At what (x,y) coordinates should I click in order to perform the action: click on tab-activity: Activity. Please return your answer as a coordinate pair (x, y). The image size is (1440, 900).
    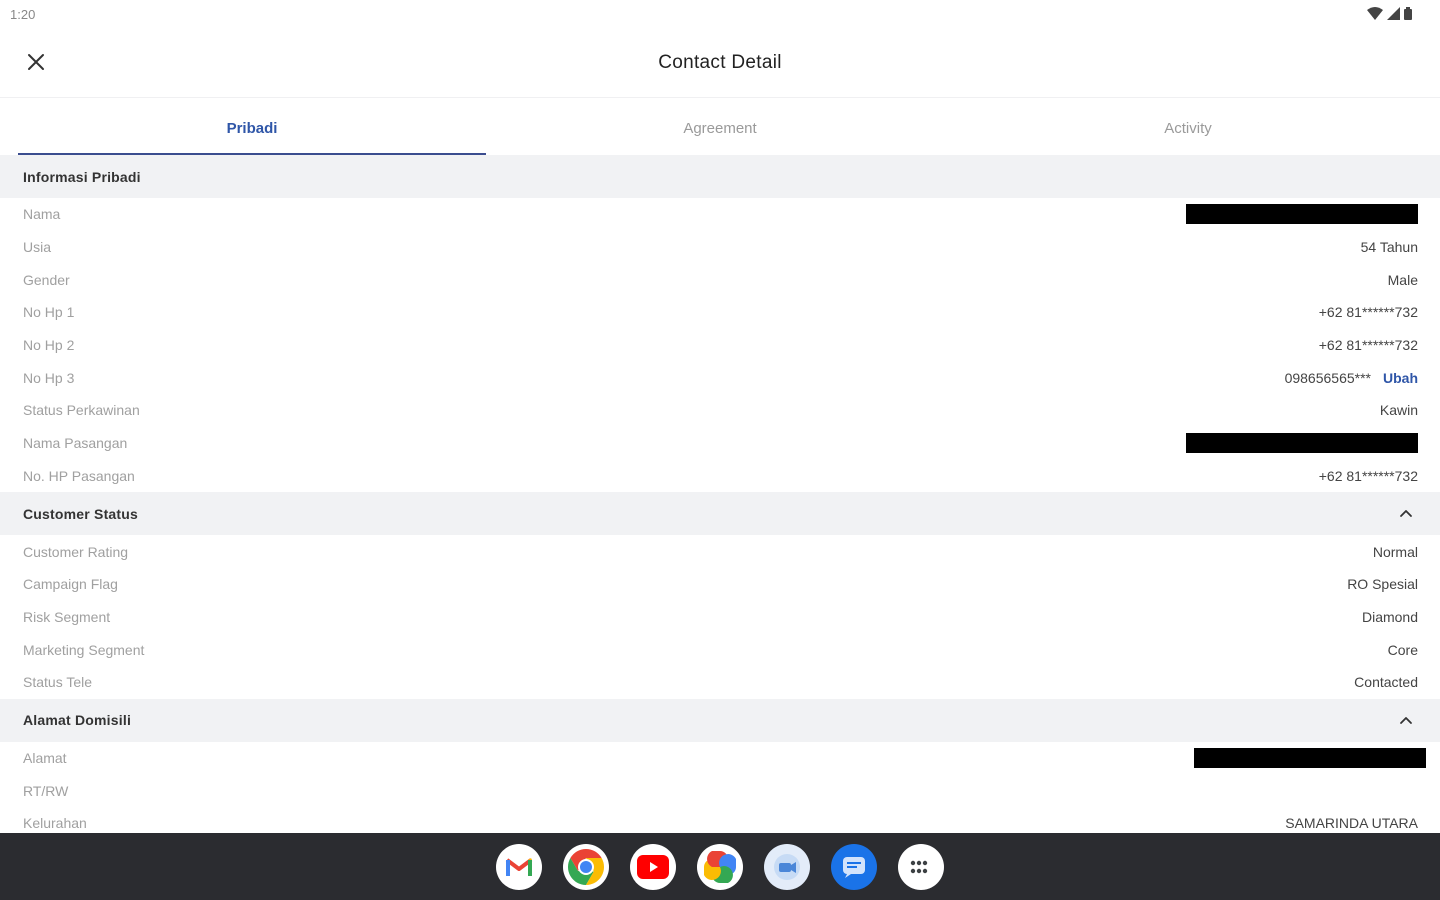
    Looking at the image, I should click on (1188, 128).